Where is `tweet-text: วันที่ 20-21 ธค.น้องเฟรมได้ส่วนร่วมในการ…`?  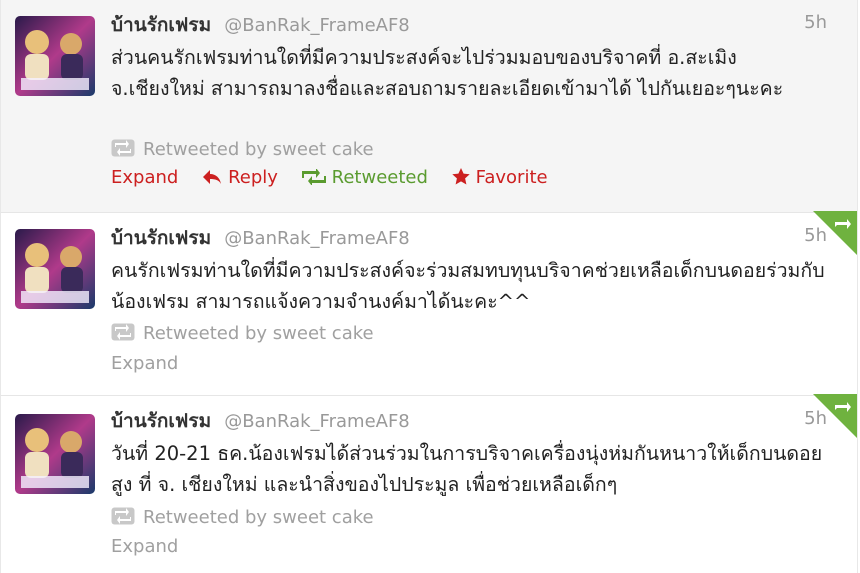
tweet-text: วันที่ 20-21 ธค.น้องเฟรมได้ส่วนร่วมในการ… is located at coordinates (467, 469).